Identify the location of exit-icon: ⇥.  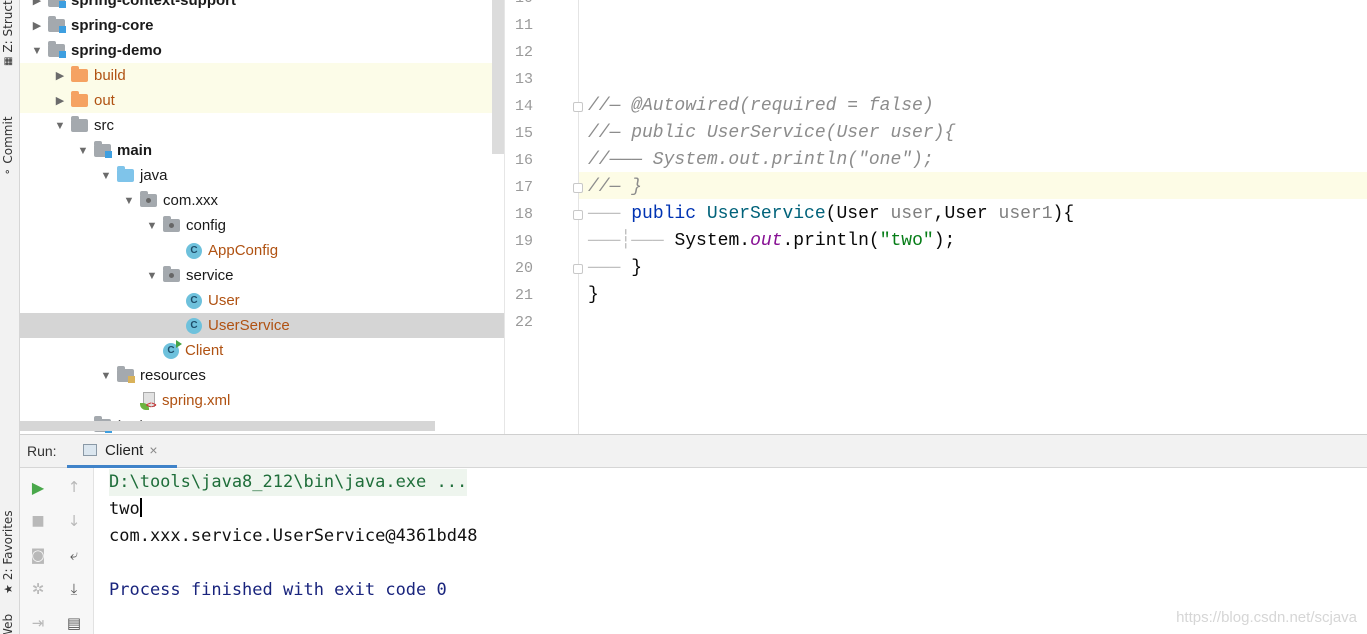
(38, 623).